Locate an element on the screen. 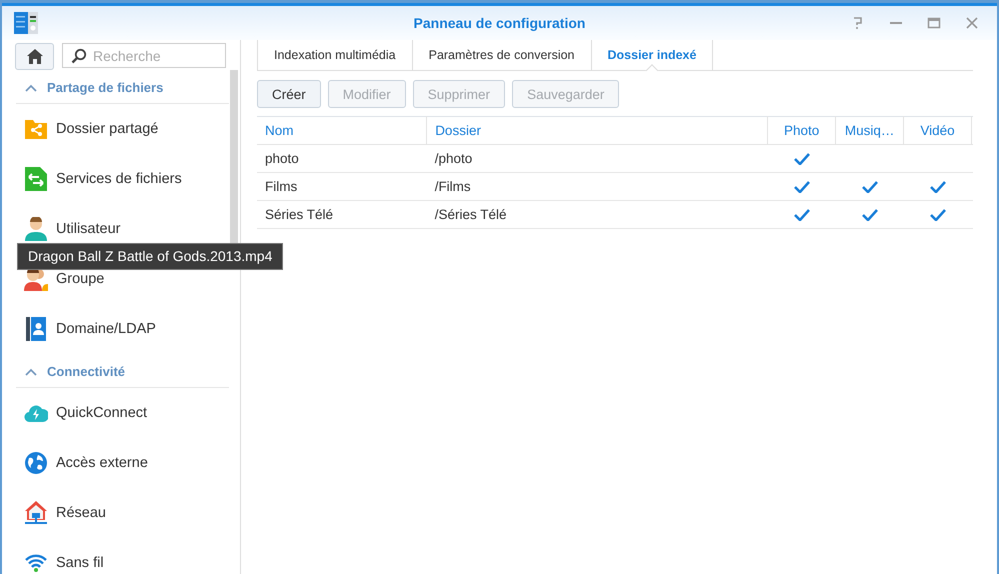 This screenshot has width=999, height=574. column-header: Photo is located at coordinates (802, 130).